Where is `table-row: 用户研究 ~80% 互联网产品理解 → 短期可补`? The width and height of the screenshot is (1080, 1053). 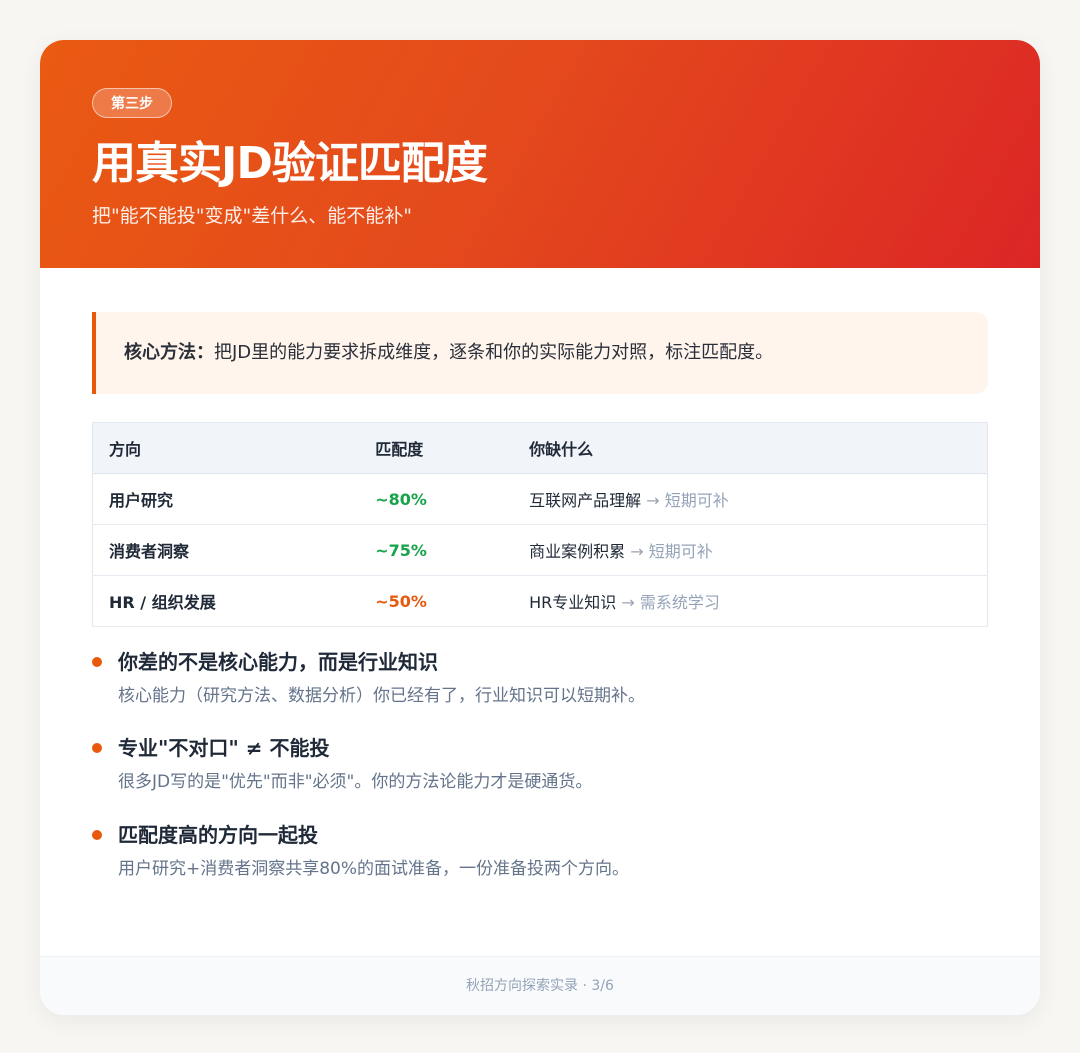 table-row: 用户研究 ~80% 互联网产品理解 → 短期可补 is located at coordinates (540, 499).